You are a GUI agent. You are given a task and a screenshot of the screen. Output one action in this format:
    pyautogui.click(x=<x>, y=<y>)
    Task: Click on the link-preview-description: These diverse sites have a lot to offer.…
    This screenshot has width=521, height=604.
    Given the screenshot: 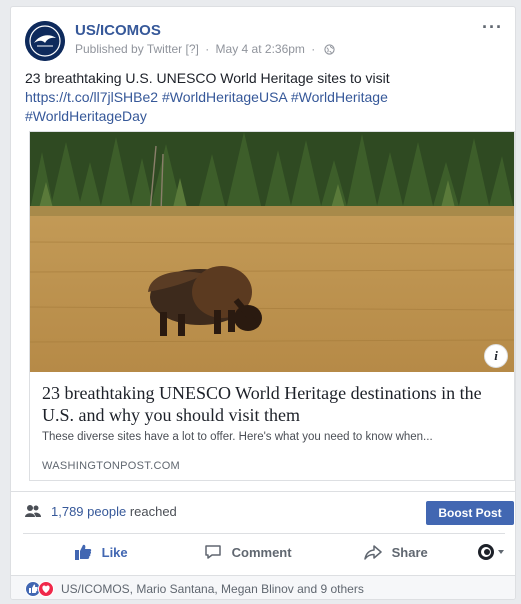 What is the action you would take?
    pyautogui.click(x=237, y=437)
    